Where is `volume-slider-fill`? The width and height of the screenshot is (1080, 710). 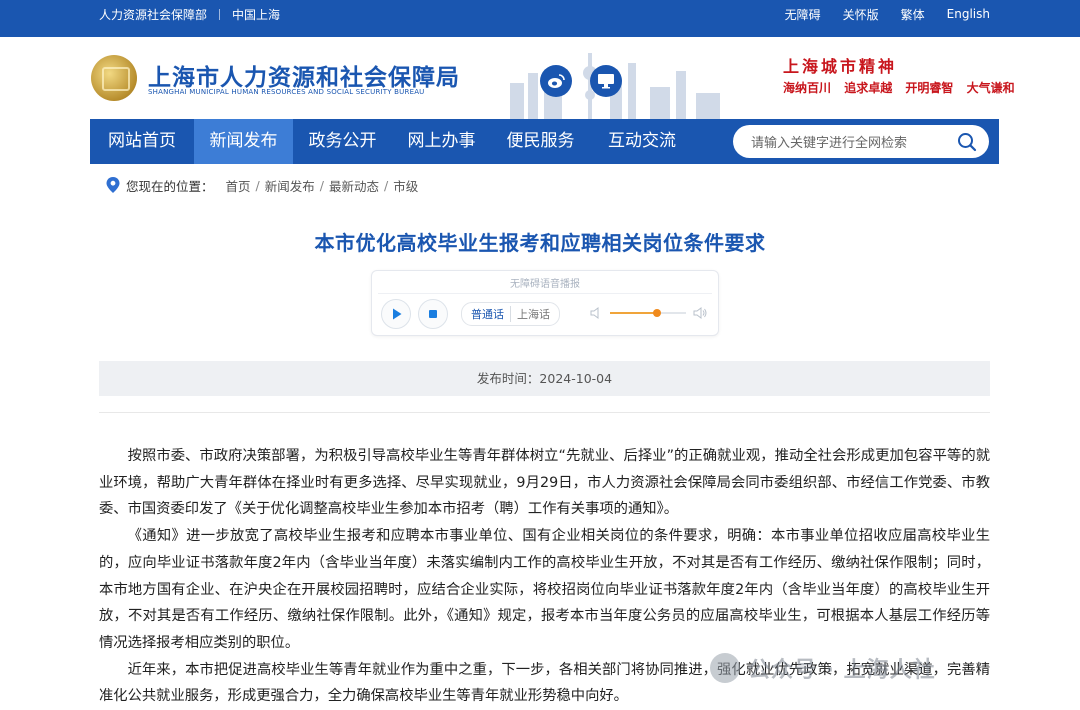
volume-slider-fill is located at coordinates (634, 313).